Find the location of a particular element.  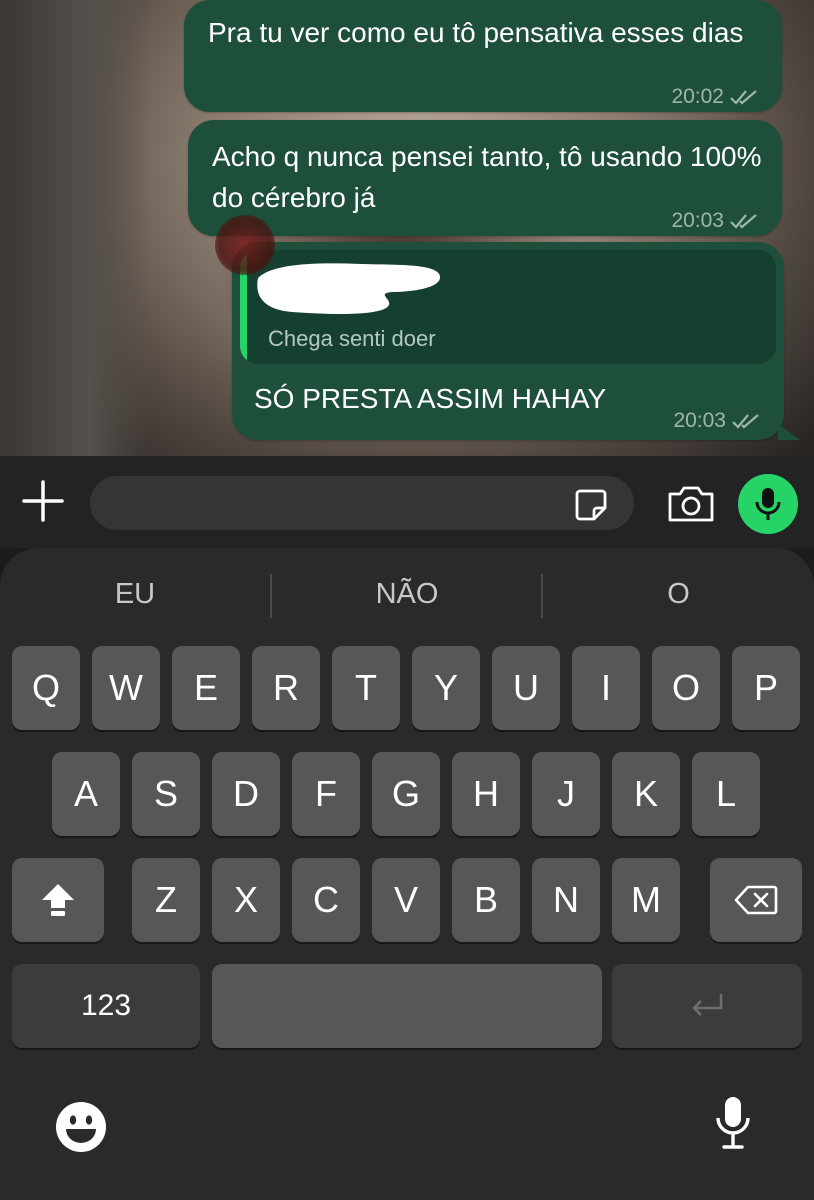

key-w: W is located at coordinates (126, 688).